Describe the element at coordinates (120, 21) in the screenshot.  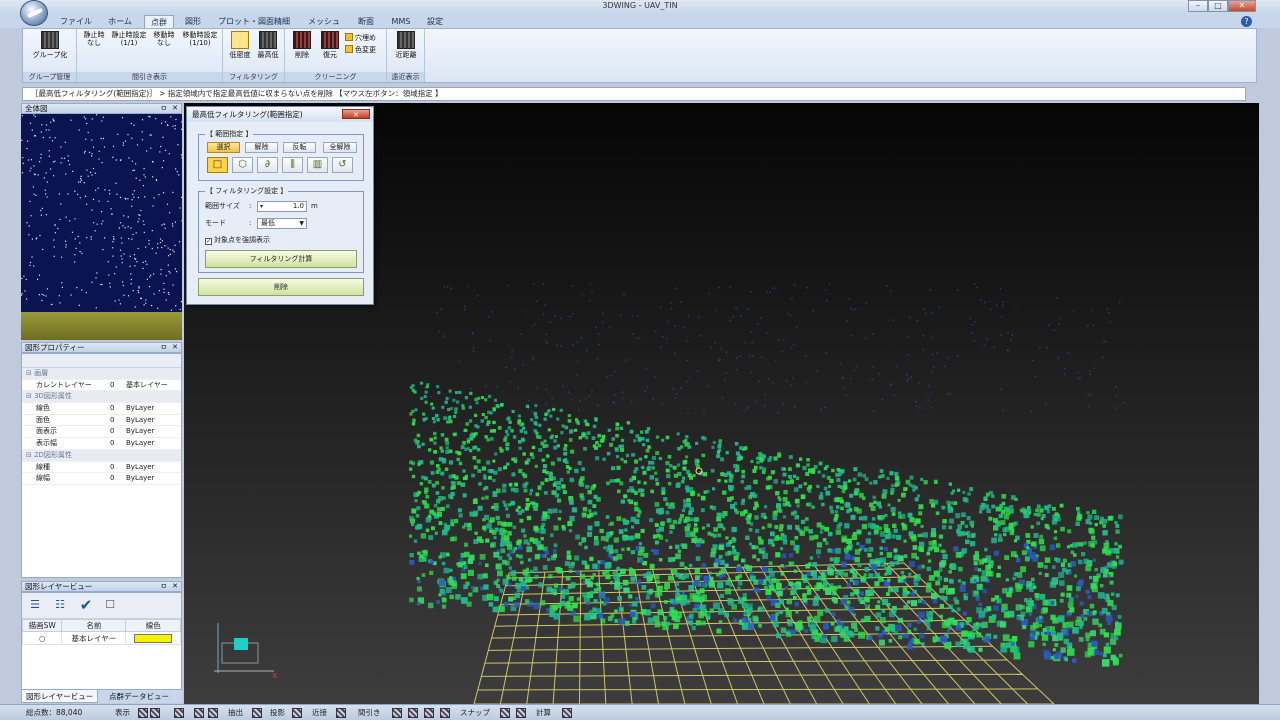
I see `tab-home: ホーム` at that location.